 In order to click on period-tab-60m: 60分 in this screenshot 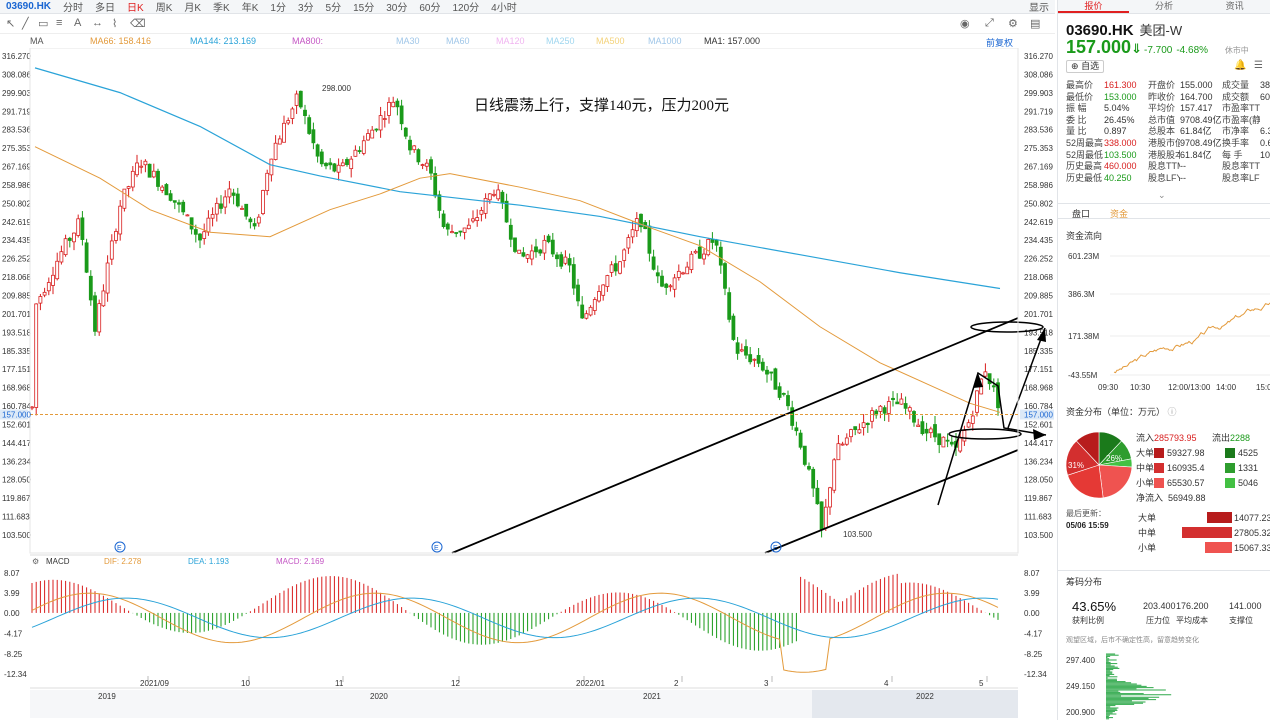, I will do `click(429, 6)`.